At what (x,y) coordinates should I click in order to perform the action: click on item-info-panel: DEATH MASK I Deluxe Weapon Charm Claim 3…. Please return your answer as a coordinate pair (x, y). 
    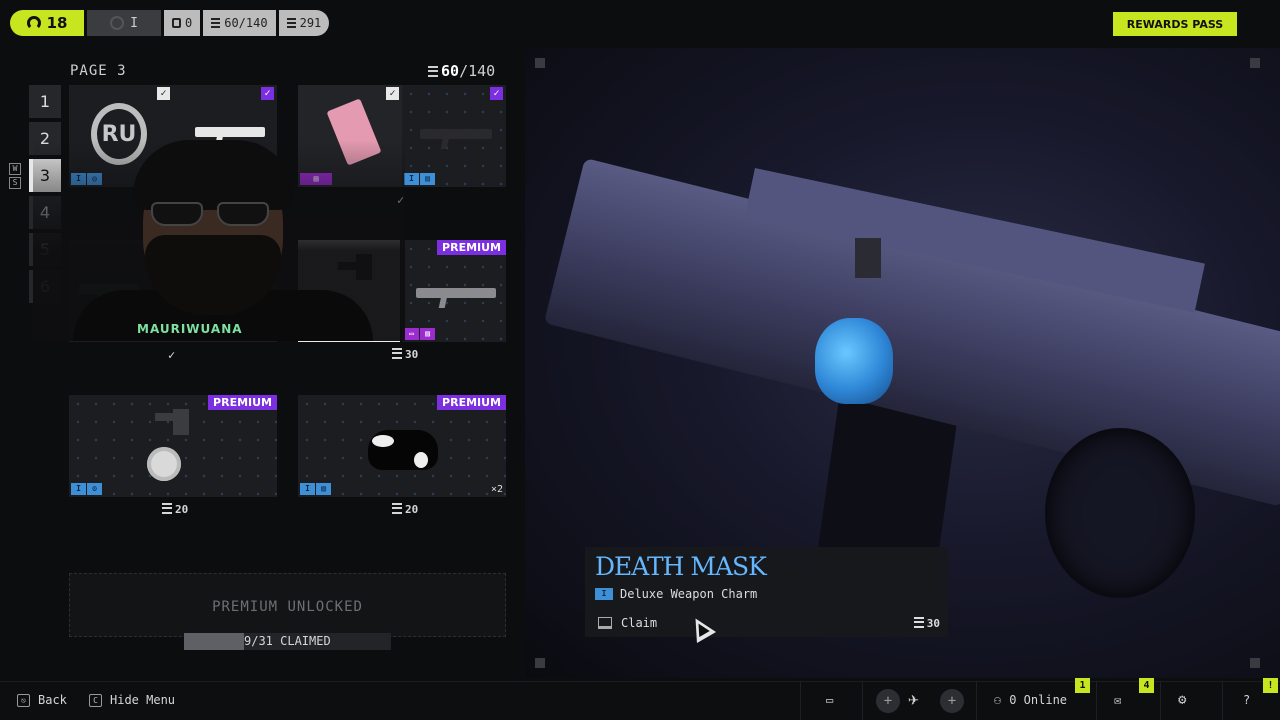
    Looking at the image, I should click on (766, 592).